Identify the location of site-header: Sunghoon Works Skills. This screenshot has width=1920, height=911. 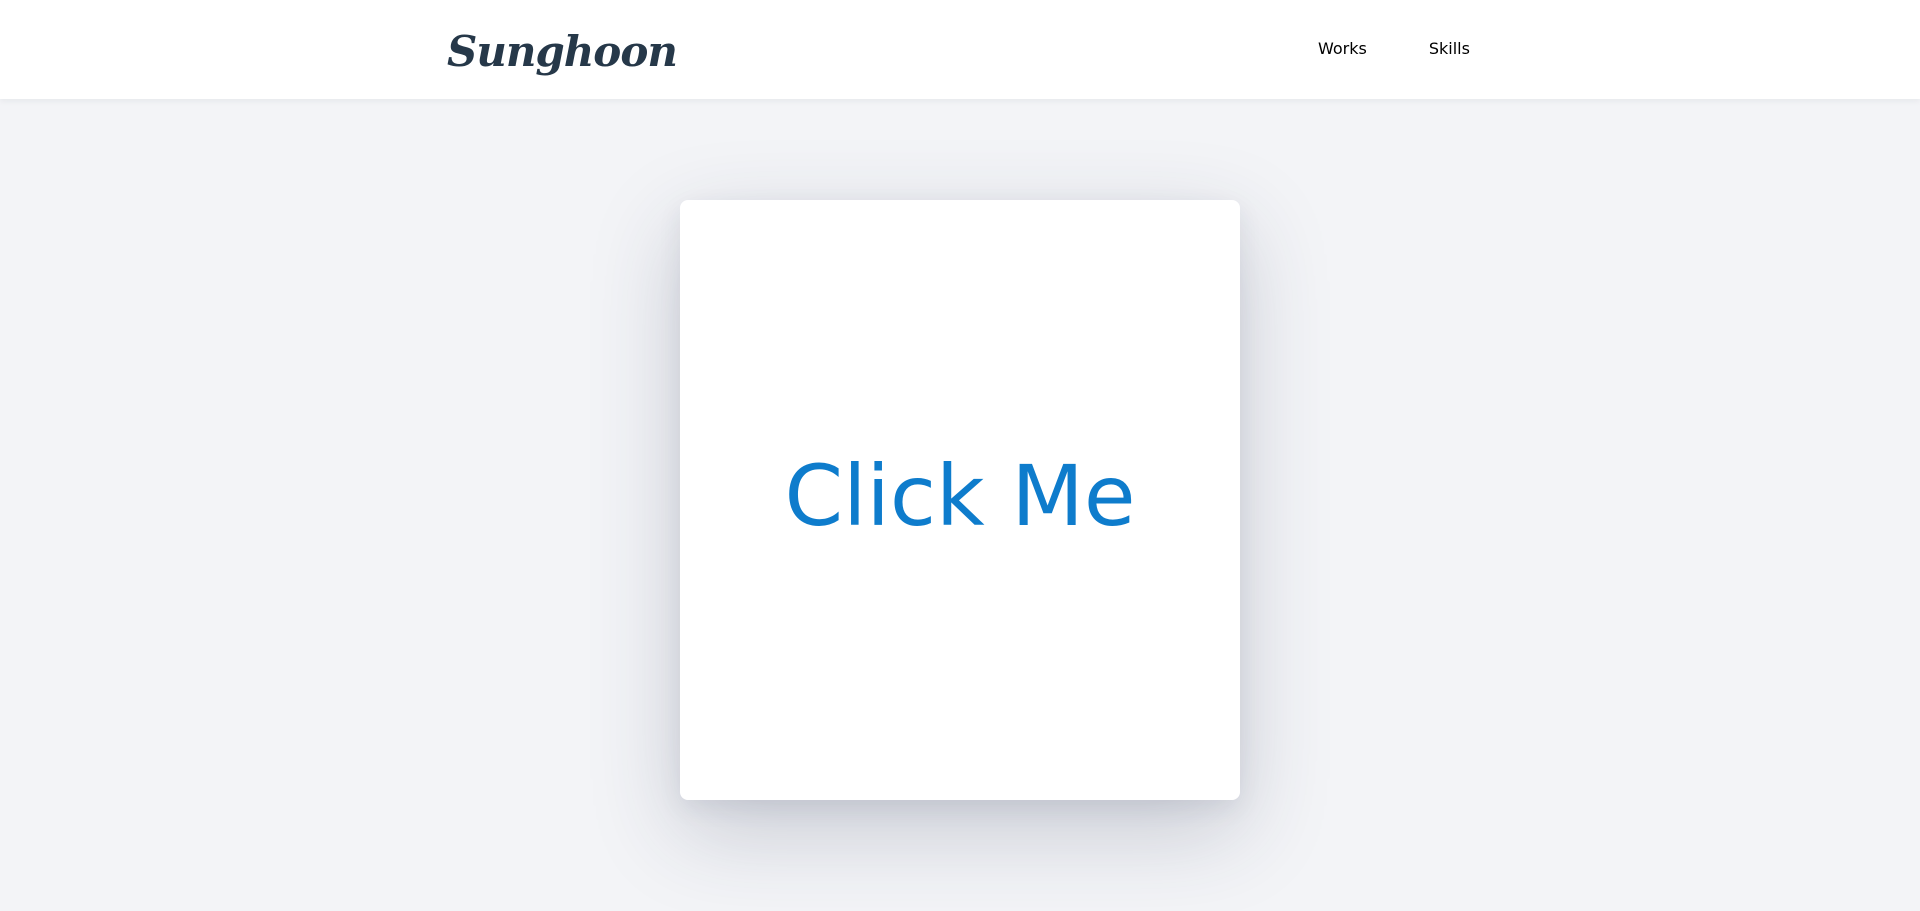
(960, 49).